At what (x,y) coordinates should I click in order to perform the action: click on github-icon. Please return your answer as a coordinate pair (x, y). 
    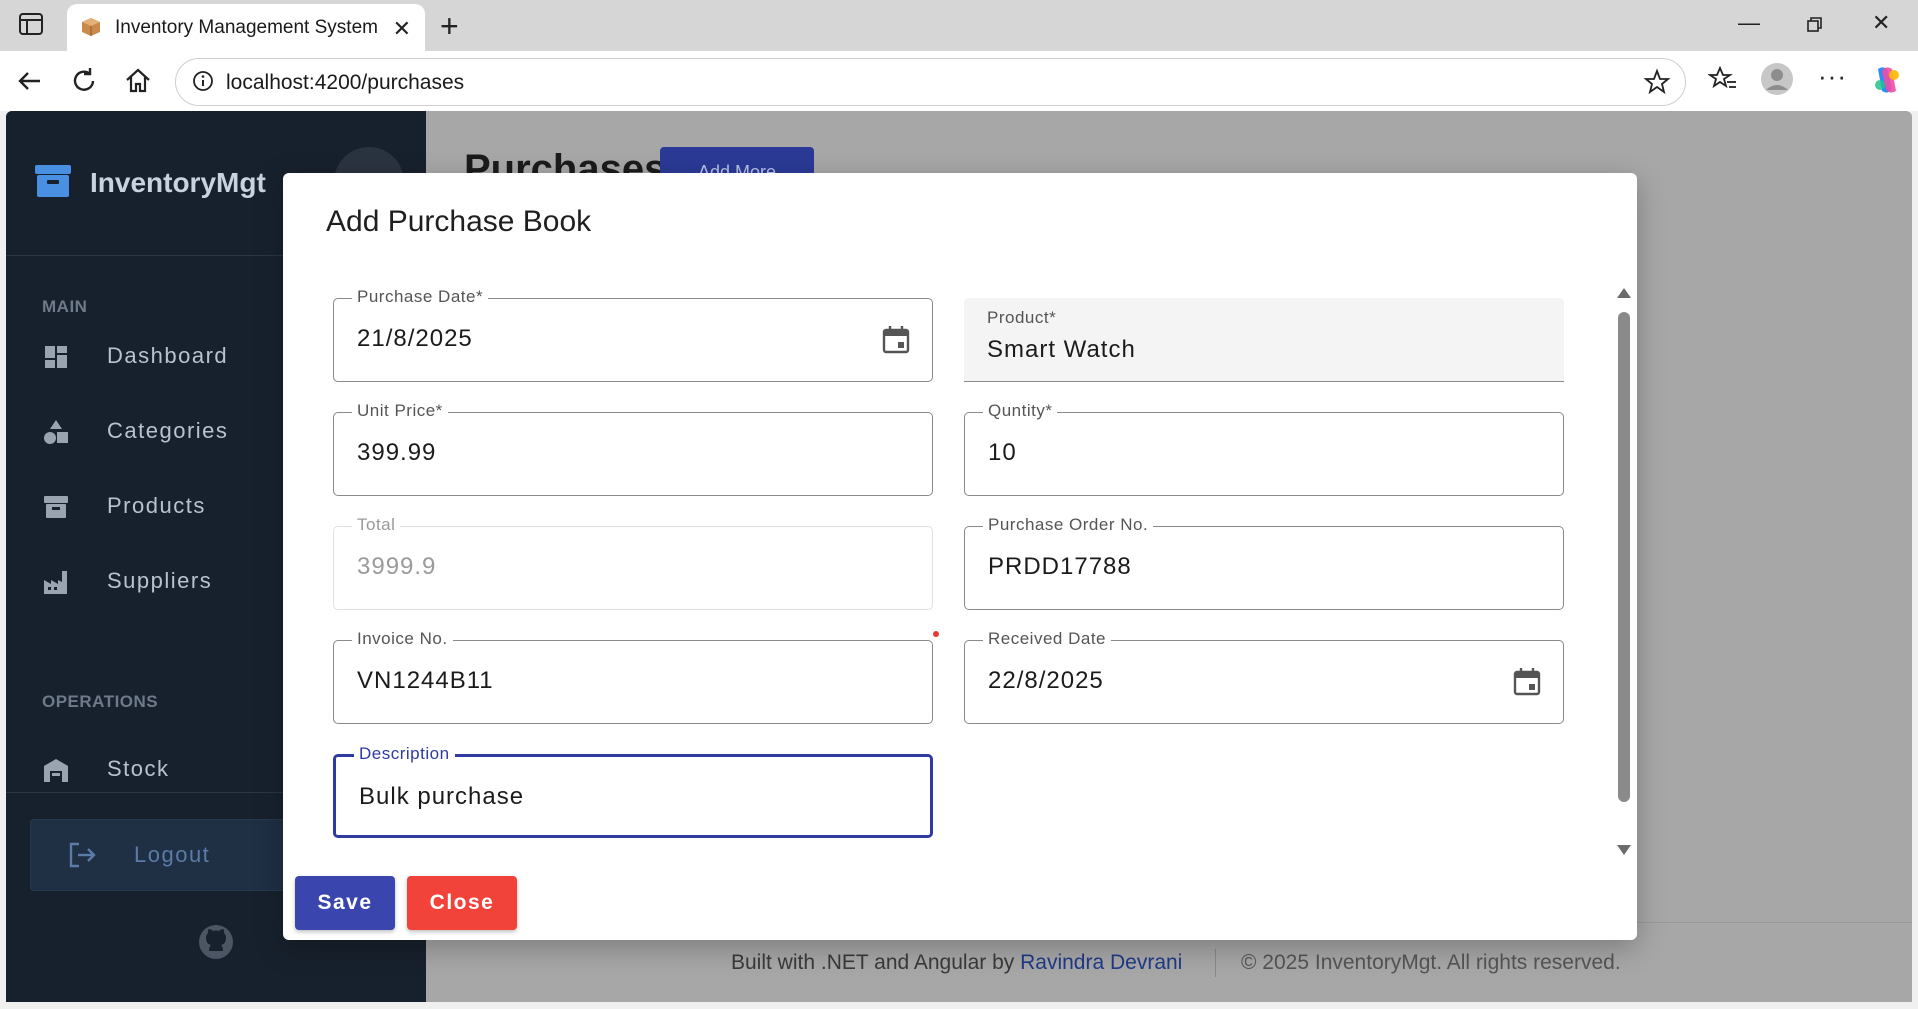
    Looking at the image, I should click on (216, 942).